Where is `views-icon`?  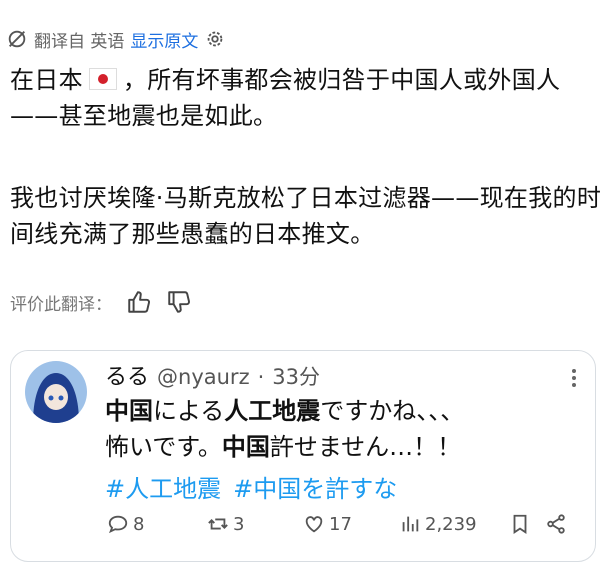 views-icon is located at coordinates (410, 524).